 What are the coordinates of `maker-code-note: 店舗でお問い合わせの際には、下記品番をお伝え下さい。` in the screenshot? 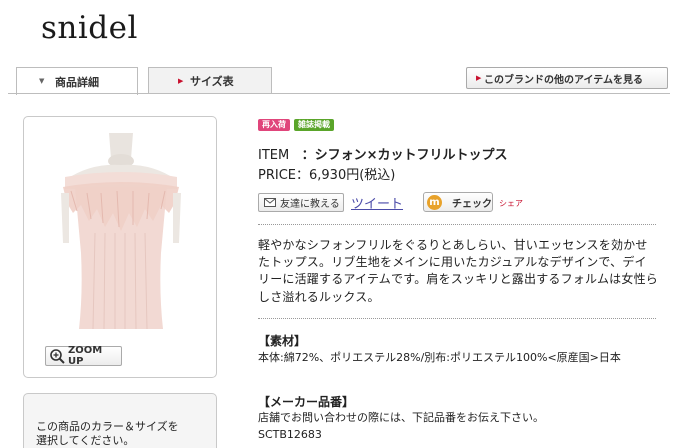 It's located at (401, 417).